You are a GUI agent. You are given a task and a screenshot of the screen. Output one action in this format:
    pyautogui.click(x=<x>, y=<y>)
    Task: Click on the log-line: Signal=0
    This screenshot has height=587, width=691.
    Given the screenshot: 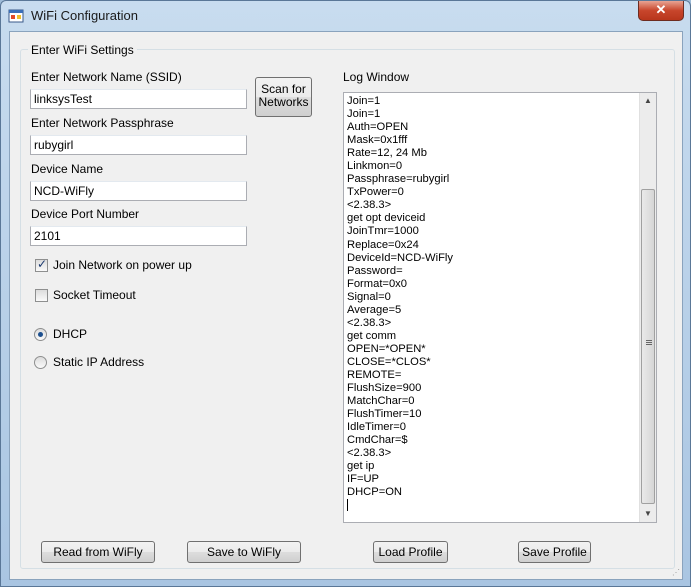 What is the action you would take?
    pyautogui.click(x=369, y=296)
    